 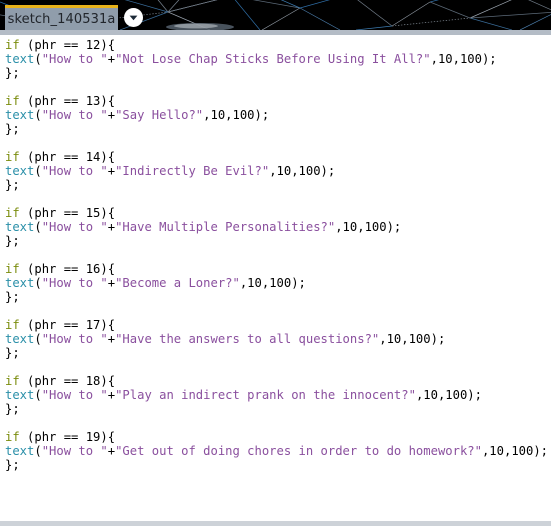 I want to click on string-phrase: "Have Multiple Personalities?", so click(x=225, y=227).